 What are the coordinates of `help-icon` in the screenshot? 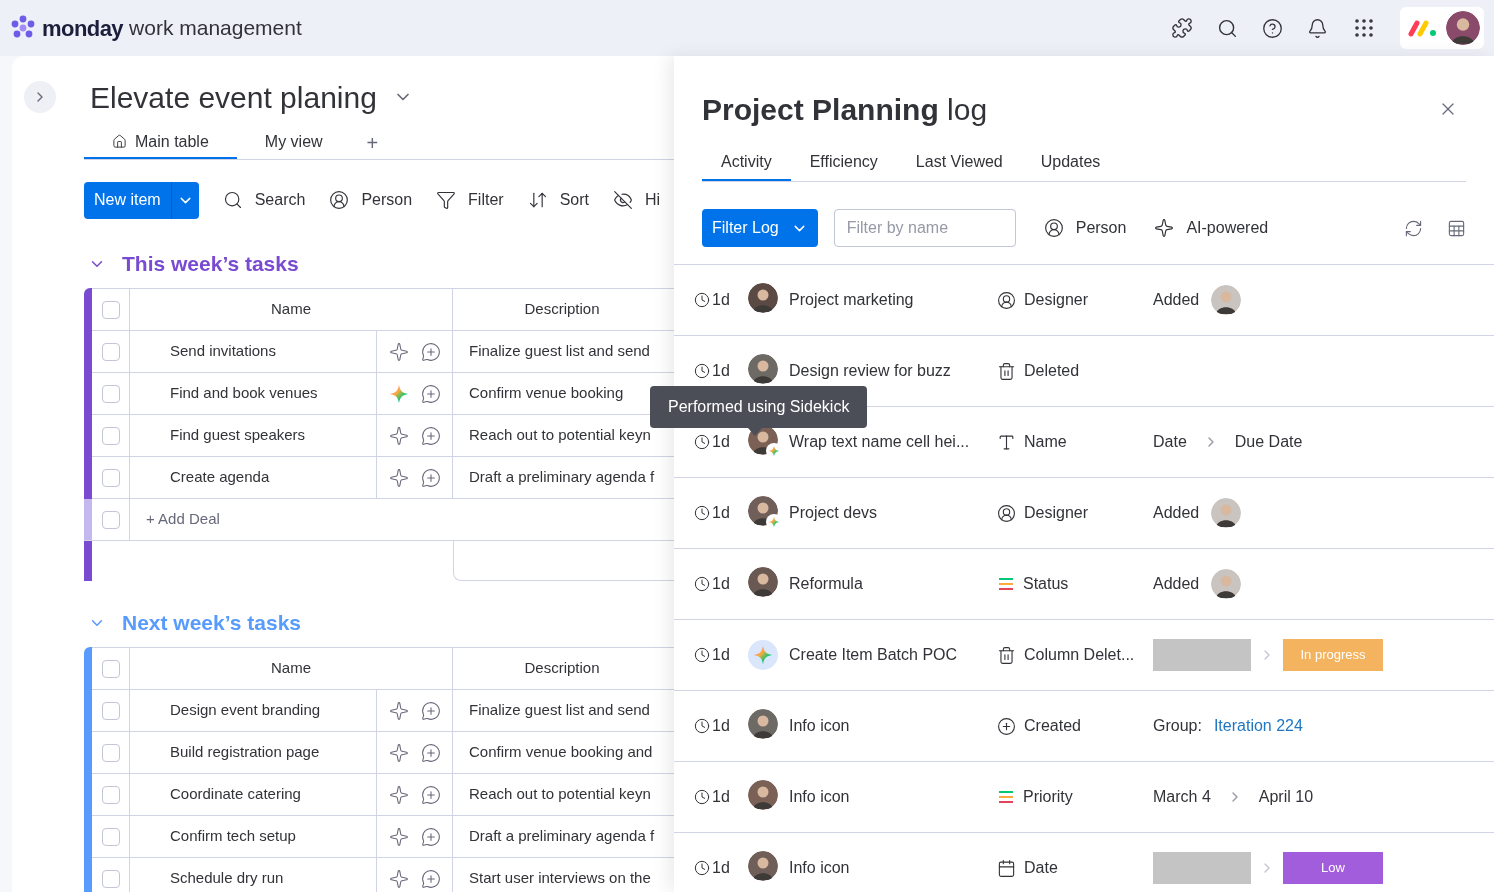 It's located at (1272, 28).